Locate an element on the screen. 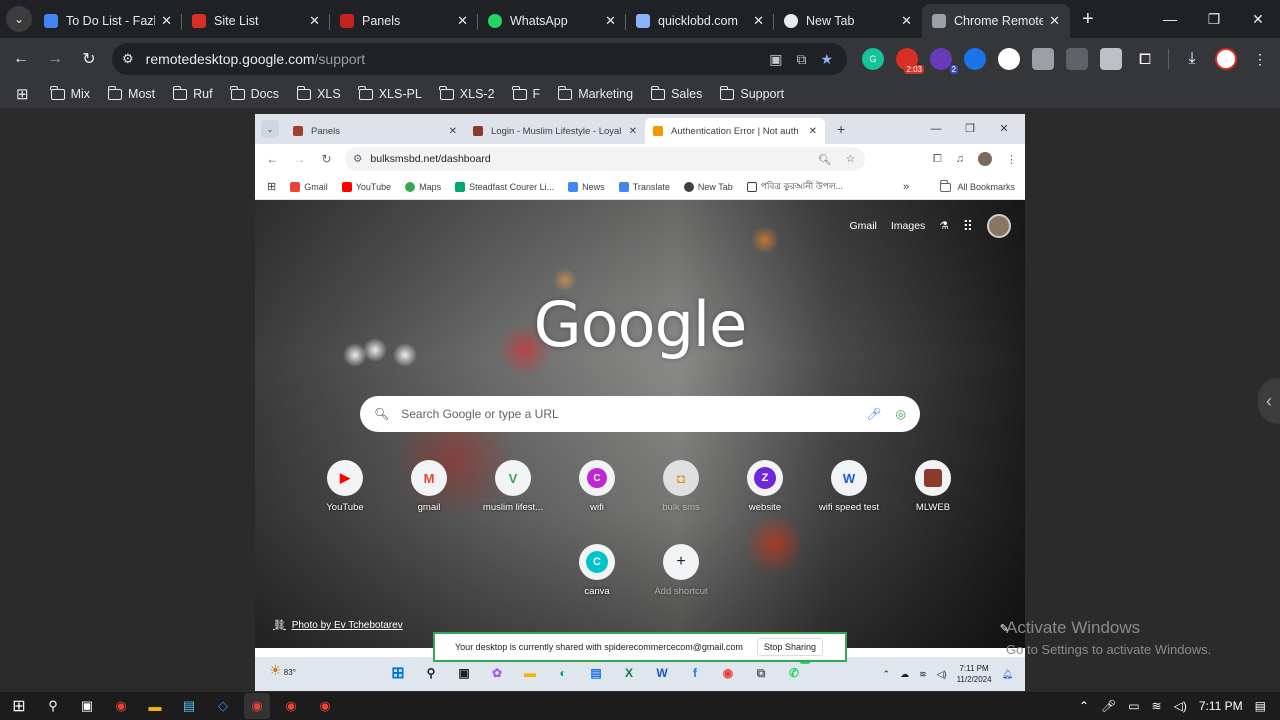 This screenshot has height=720, width=1280. shortcut-bulk-sms: ◘ bulk sms is located at coordinates (681, 486).